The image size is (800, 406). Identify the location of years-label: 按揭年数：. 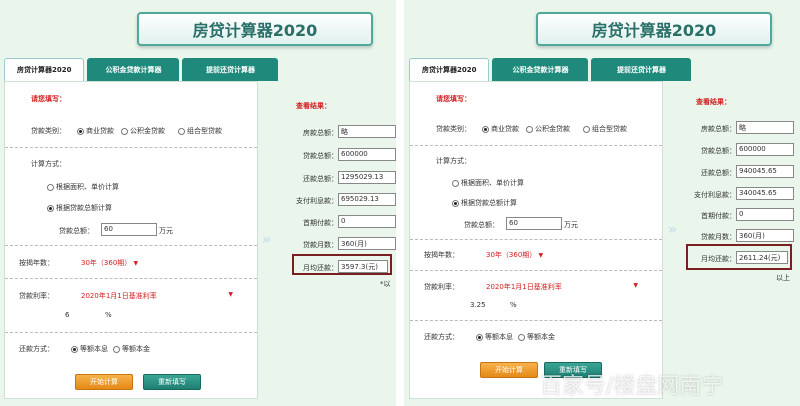
(441, 255).